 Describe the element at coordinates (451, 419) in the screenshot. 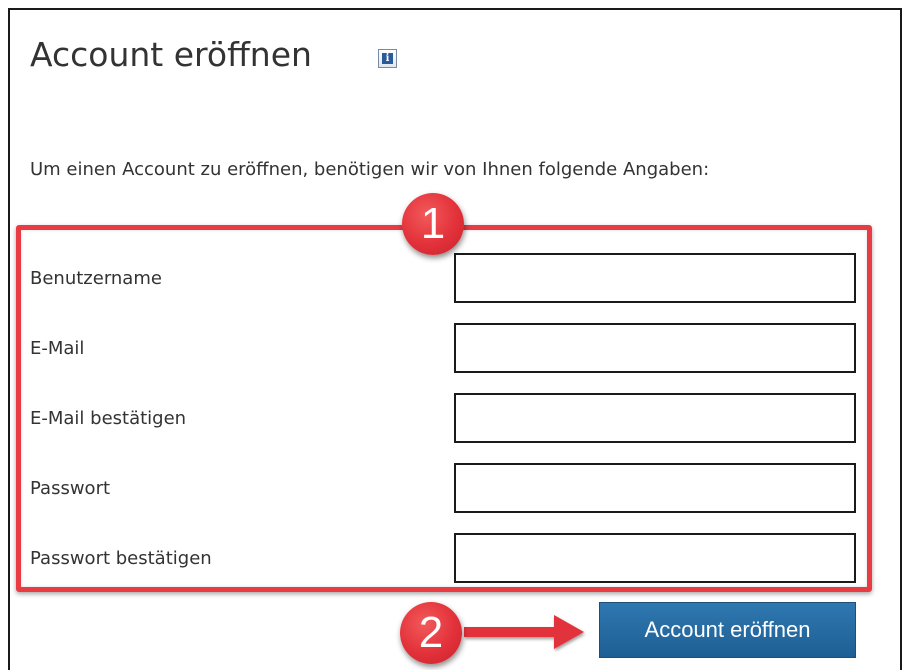

I see `form-row-email-confirm: E-Mail bestätigen` at that location.